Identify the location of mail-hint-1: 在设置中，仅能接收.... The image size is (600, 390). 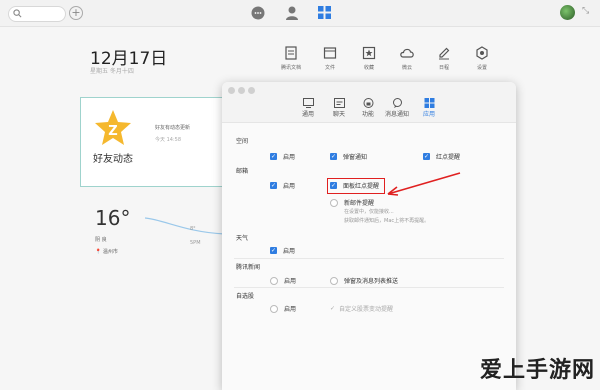
(369, 212).